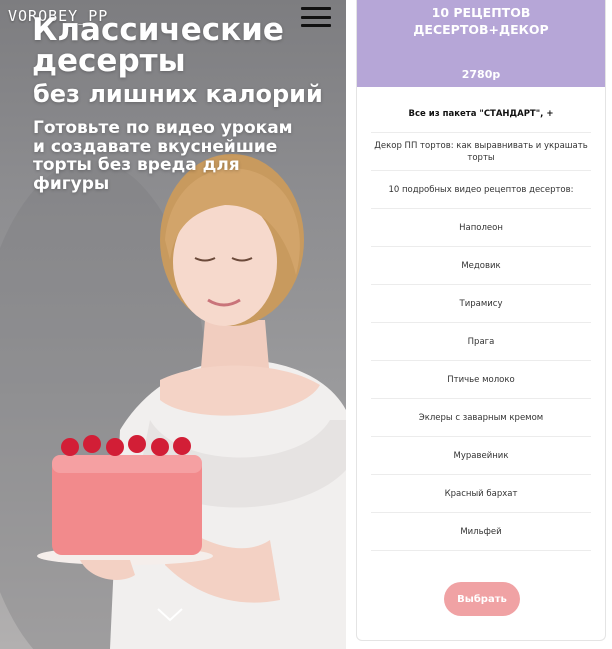 The height and width of the screenshot is (649, 612). I want to click on feature-item: Птичье молоко, so click(481, 380).